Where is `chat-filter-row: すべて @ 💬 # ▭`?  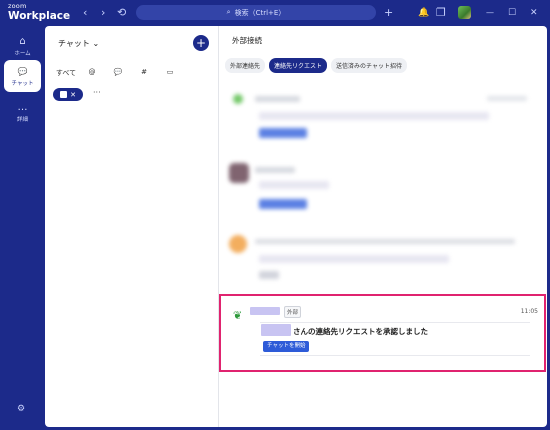 chat-filter-row: すべて @ 💬 # ▭ is located at coordinates (118, 73).